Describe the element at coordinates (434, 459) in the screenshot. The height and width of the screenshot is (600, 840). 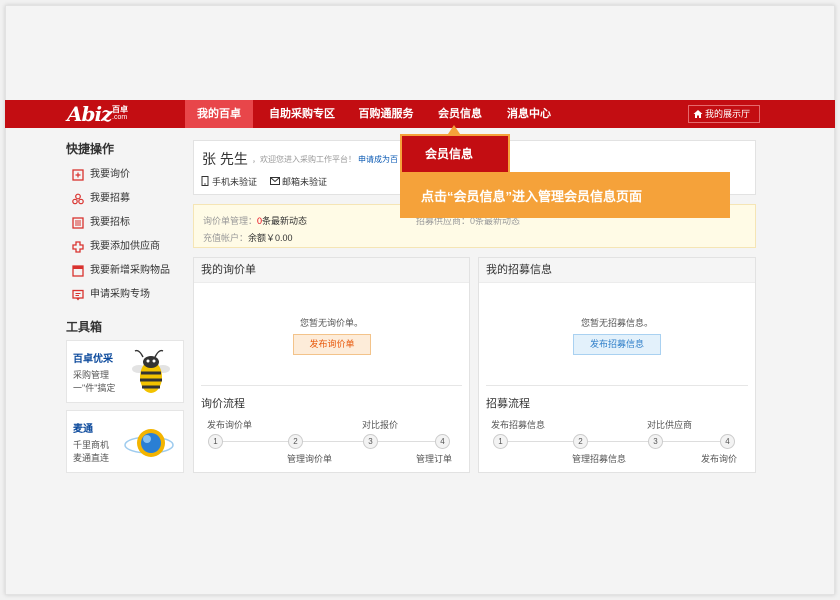
I see `flow-step-label: 管理订单` at that location.